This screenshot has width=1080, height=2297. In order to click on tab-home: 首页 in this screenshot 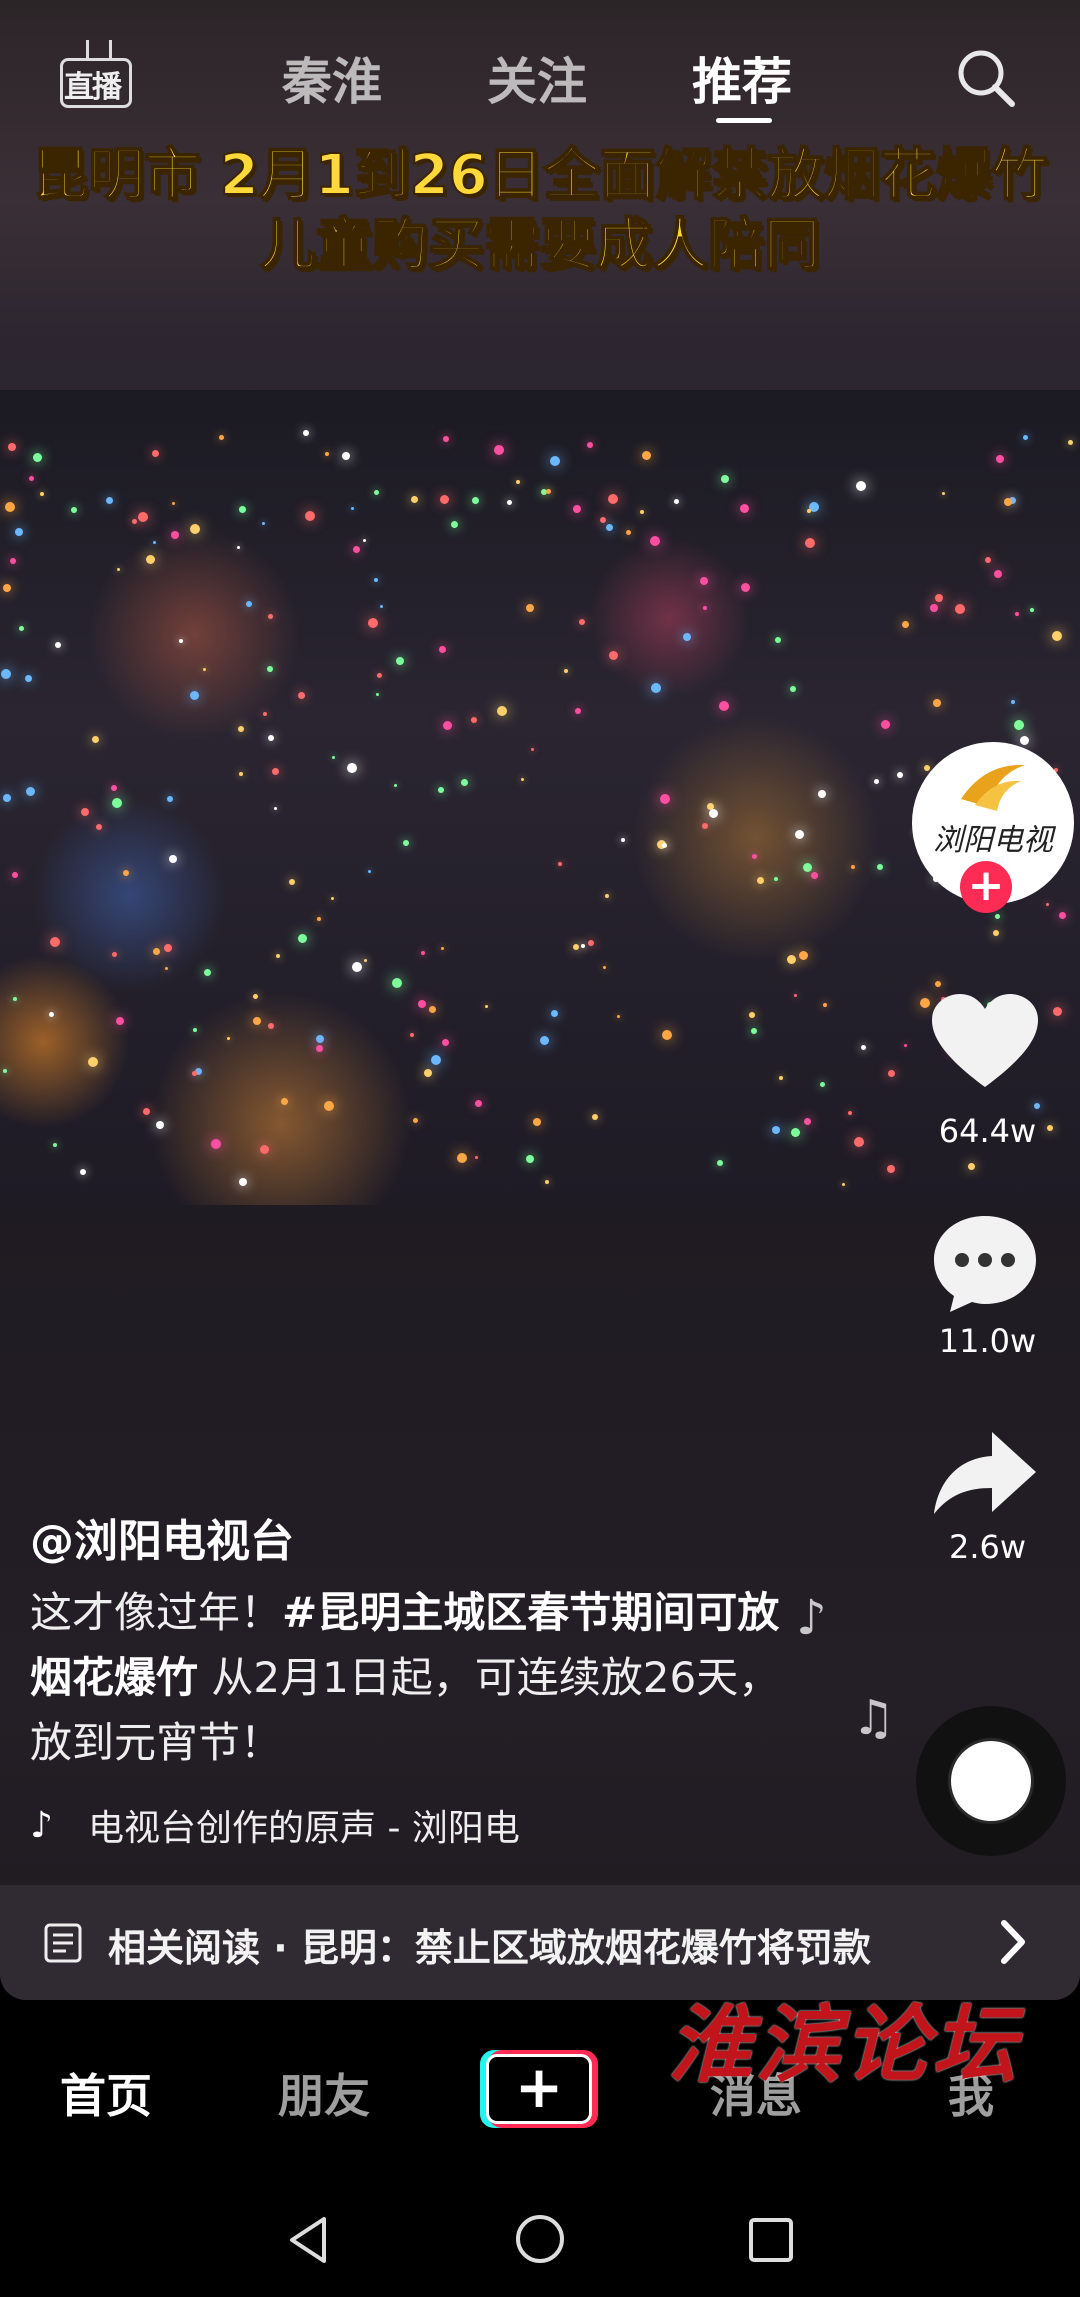, I will do `click(106, 2093)`.